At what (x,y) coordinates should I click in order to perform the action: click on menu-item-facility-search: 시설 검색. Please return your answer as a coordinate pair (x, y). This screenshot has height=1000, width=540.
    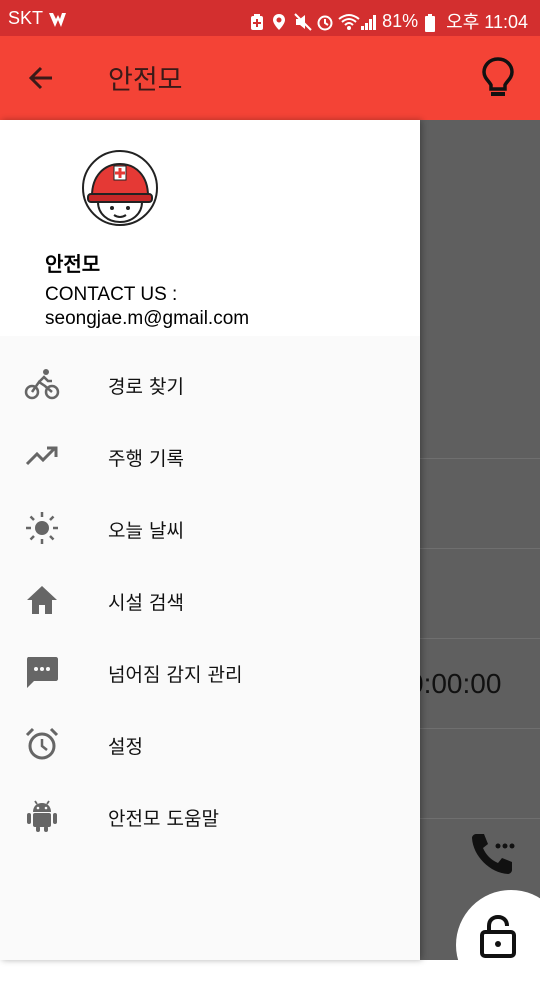
    Looking at the image, I should click on (210, 600).